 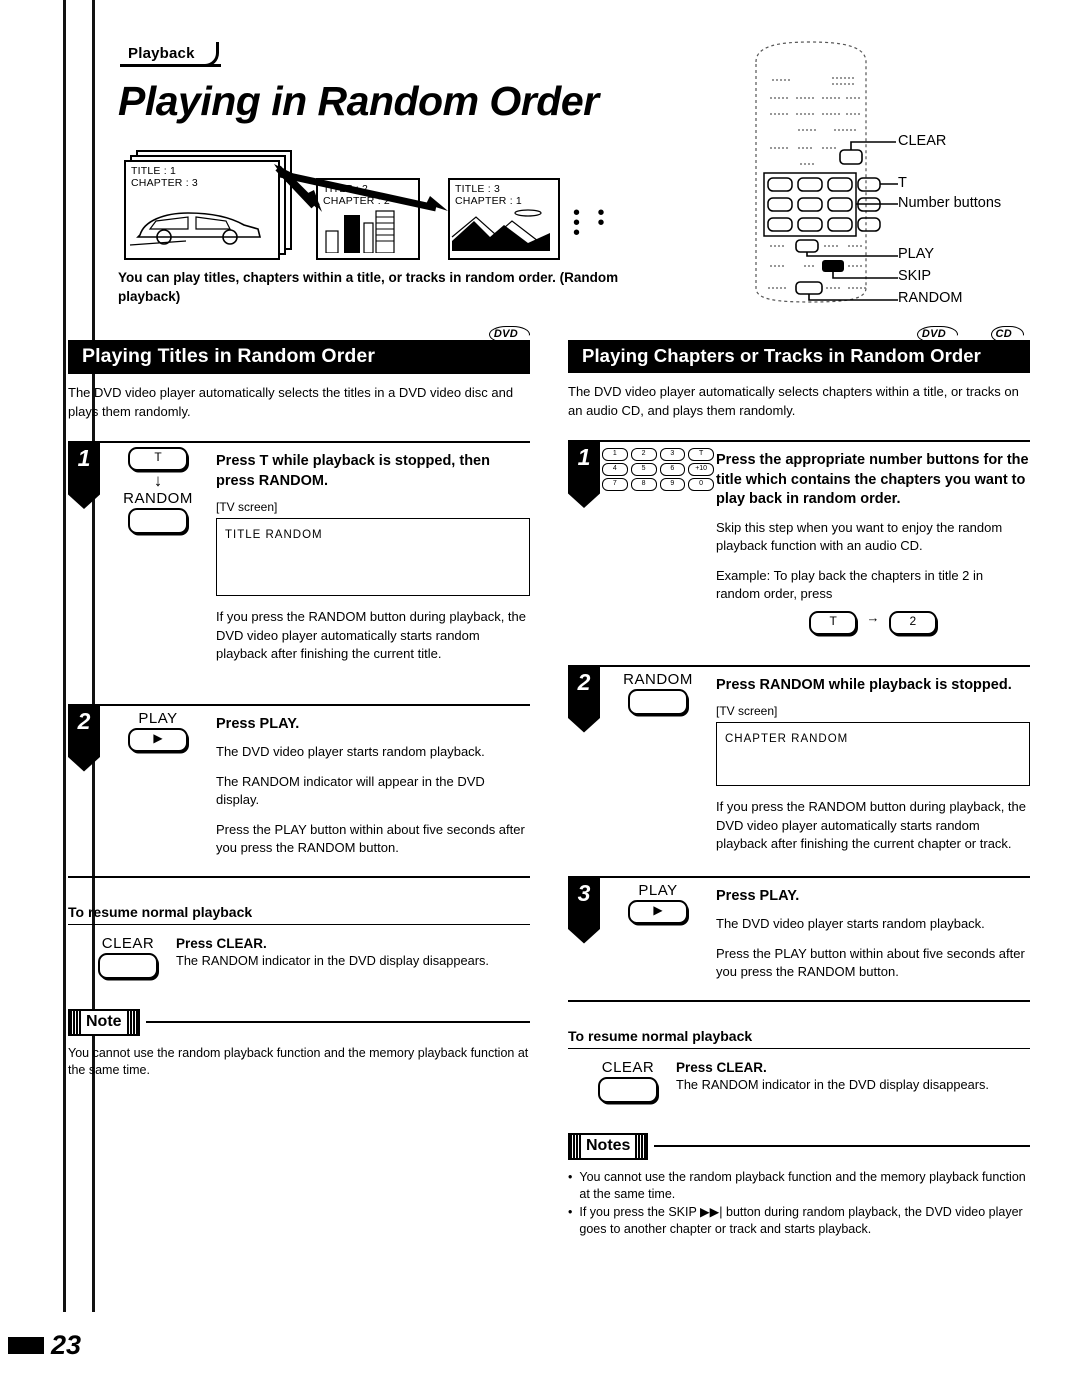 What do you see at coordinates (950, 203) in the screenshot?
I see `remote-callout-number-buttons: Number buttons` at bounding box center [950, 203].